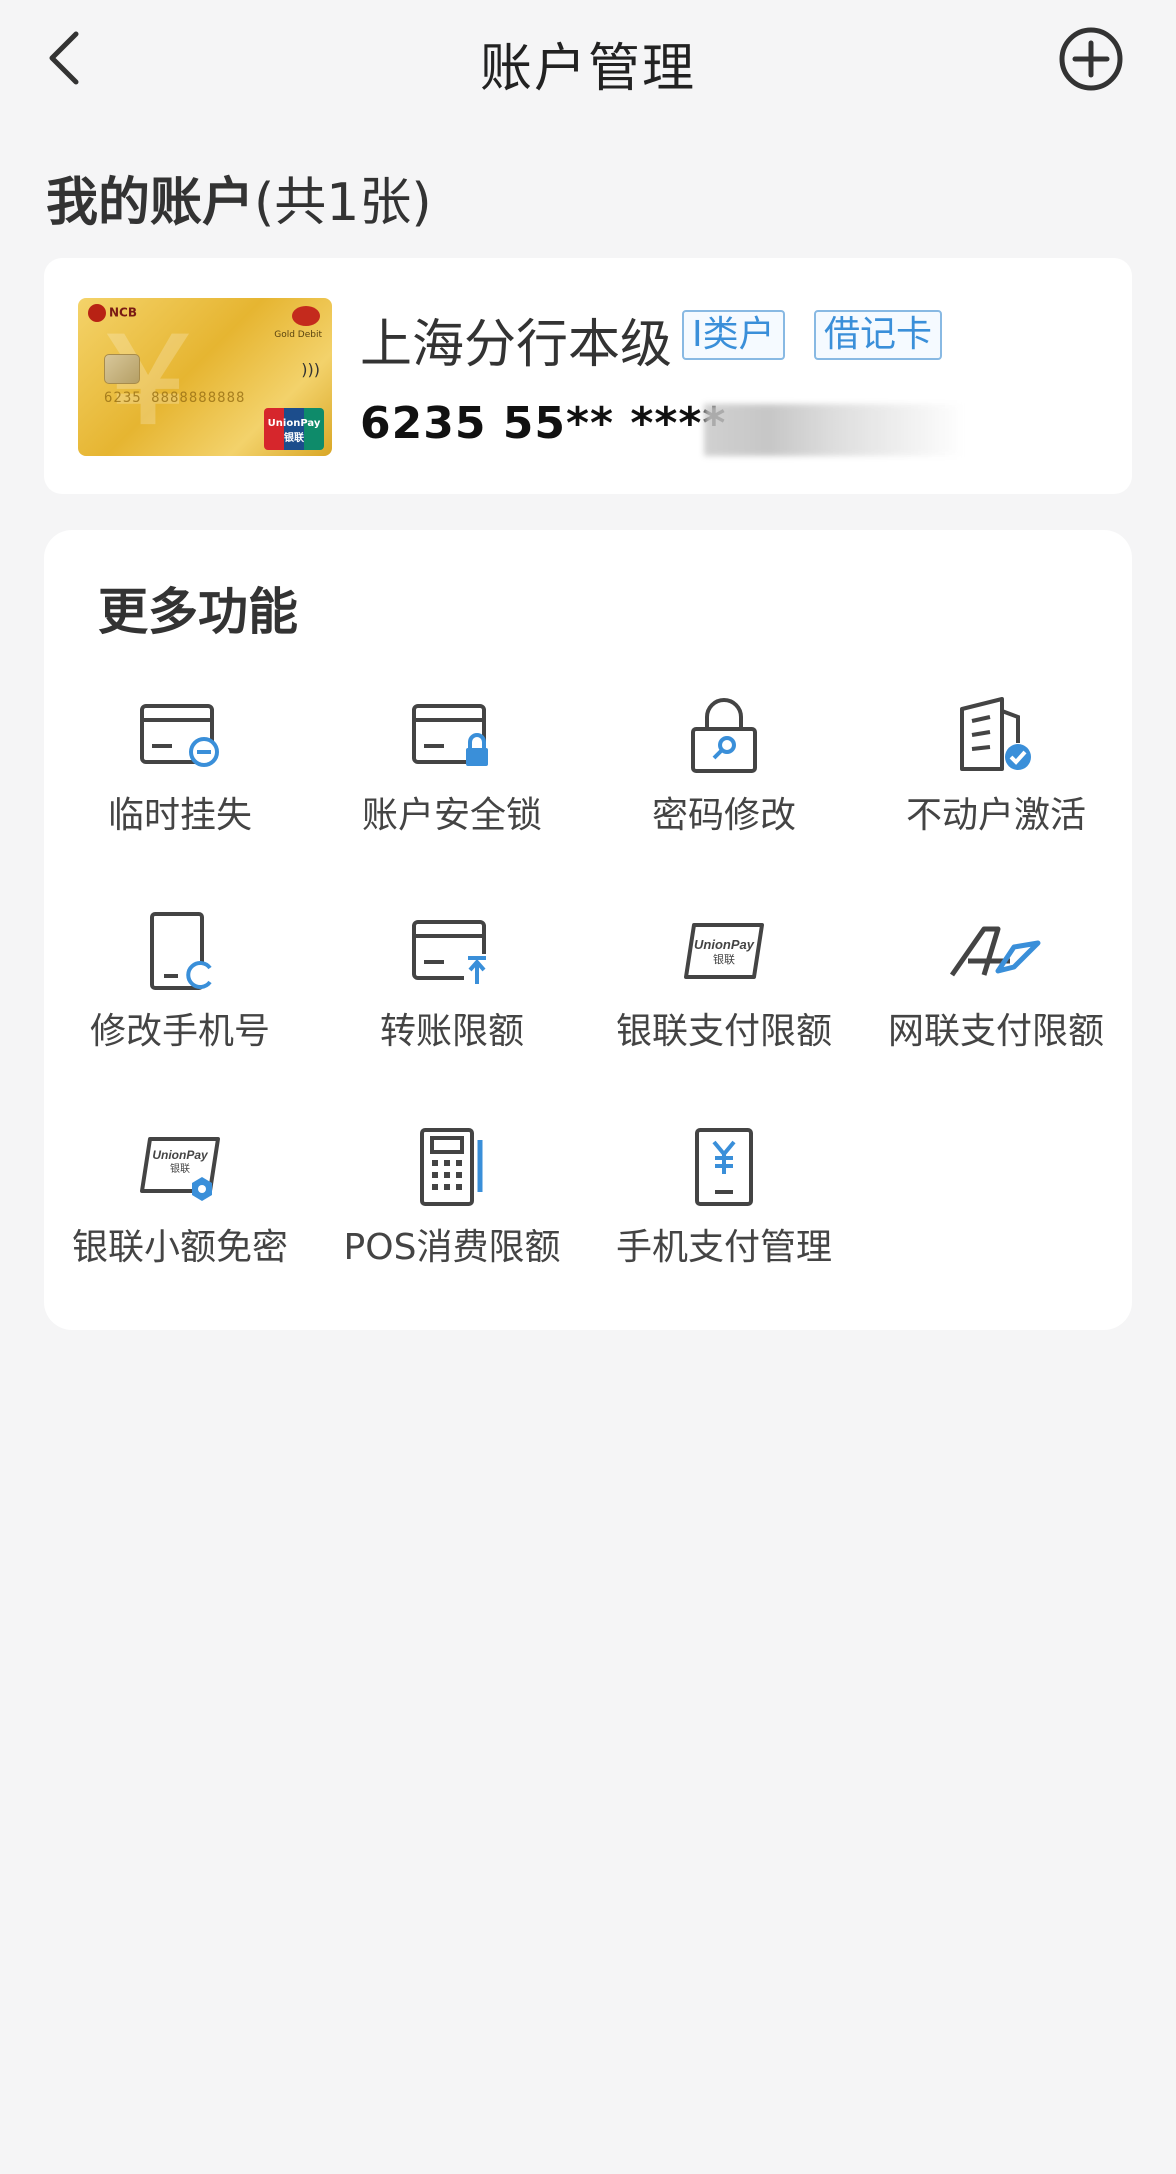 The height and width of the screenshot is (2174, 1176). Describe the element at coordinates (995, 734) in the screenshot. I see `building-check-icon` at that location.